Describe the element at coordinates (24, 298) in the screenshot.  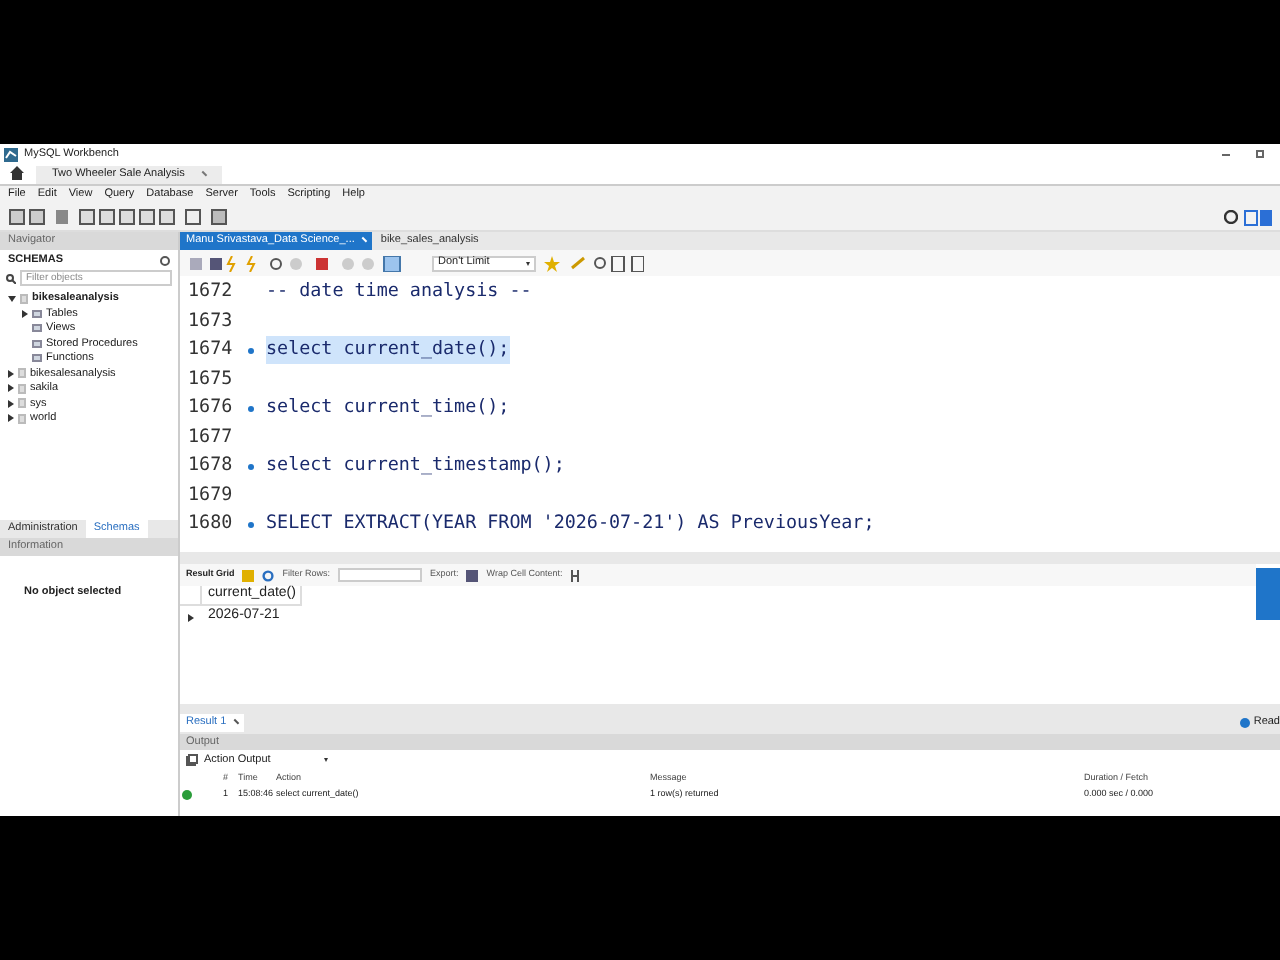
I see `database-icon` at that location.